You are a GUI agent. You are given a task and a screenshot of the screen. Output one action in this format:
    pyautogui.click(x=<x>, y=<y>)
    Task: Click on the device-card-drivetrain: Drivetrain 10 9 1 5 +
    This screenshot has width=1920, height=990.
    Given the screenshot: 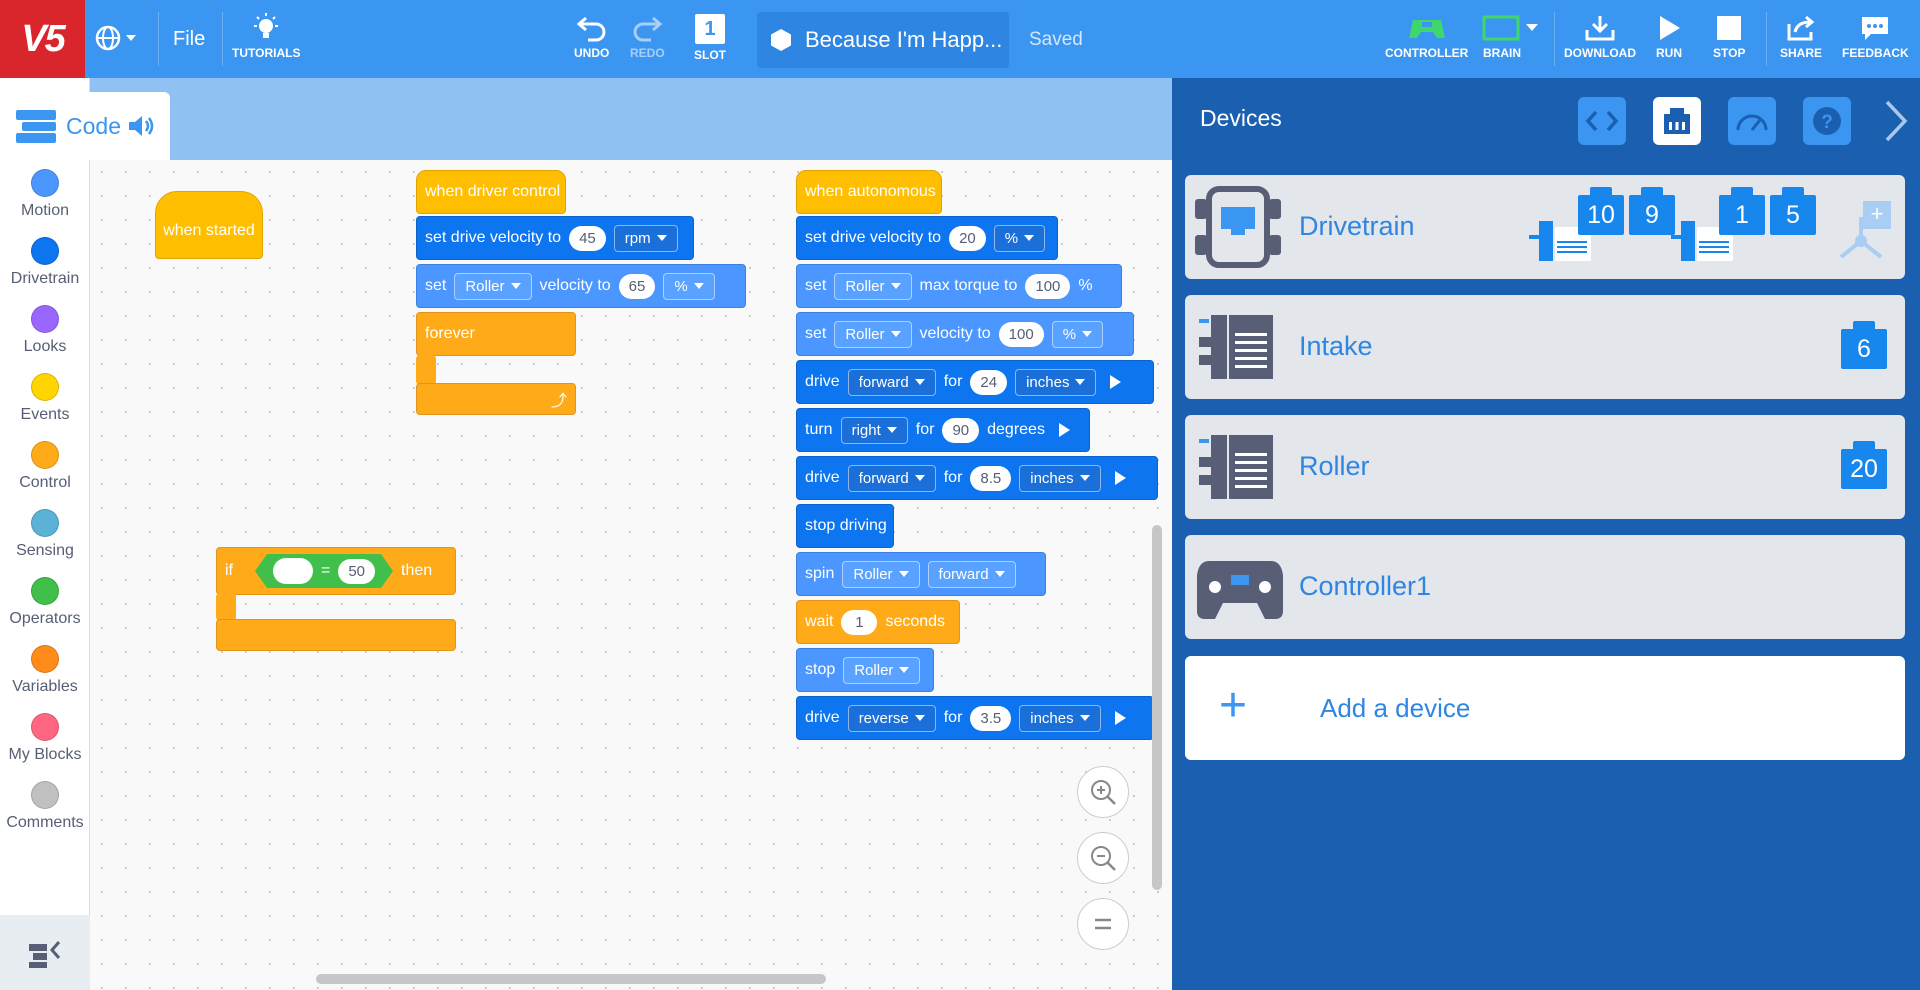 What is the action you would take?
    pyautogui.click(x=1545, y=227)
    